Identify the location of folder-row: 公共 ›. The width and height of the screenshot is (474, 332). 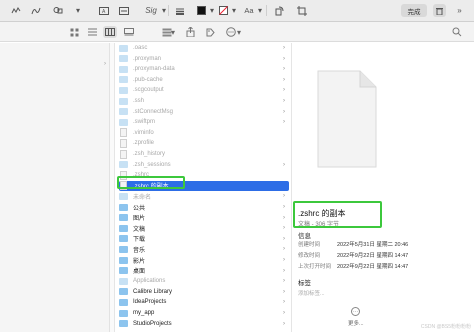
(204, 207).